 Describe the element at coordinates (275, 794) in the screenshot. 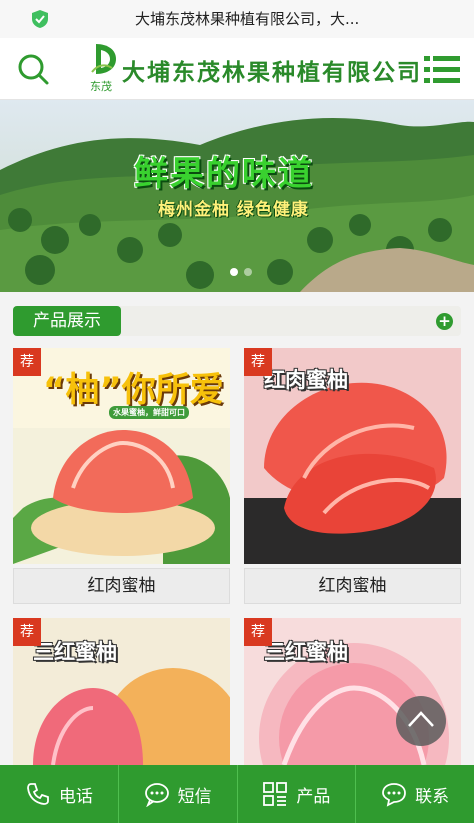

I see `grid-icon` at that location.